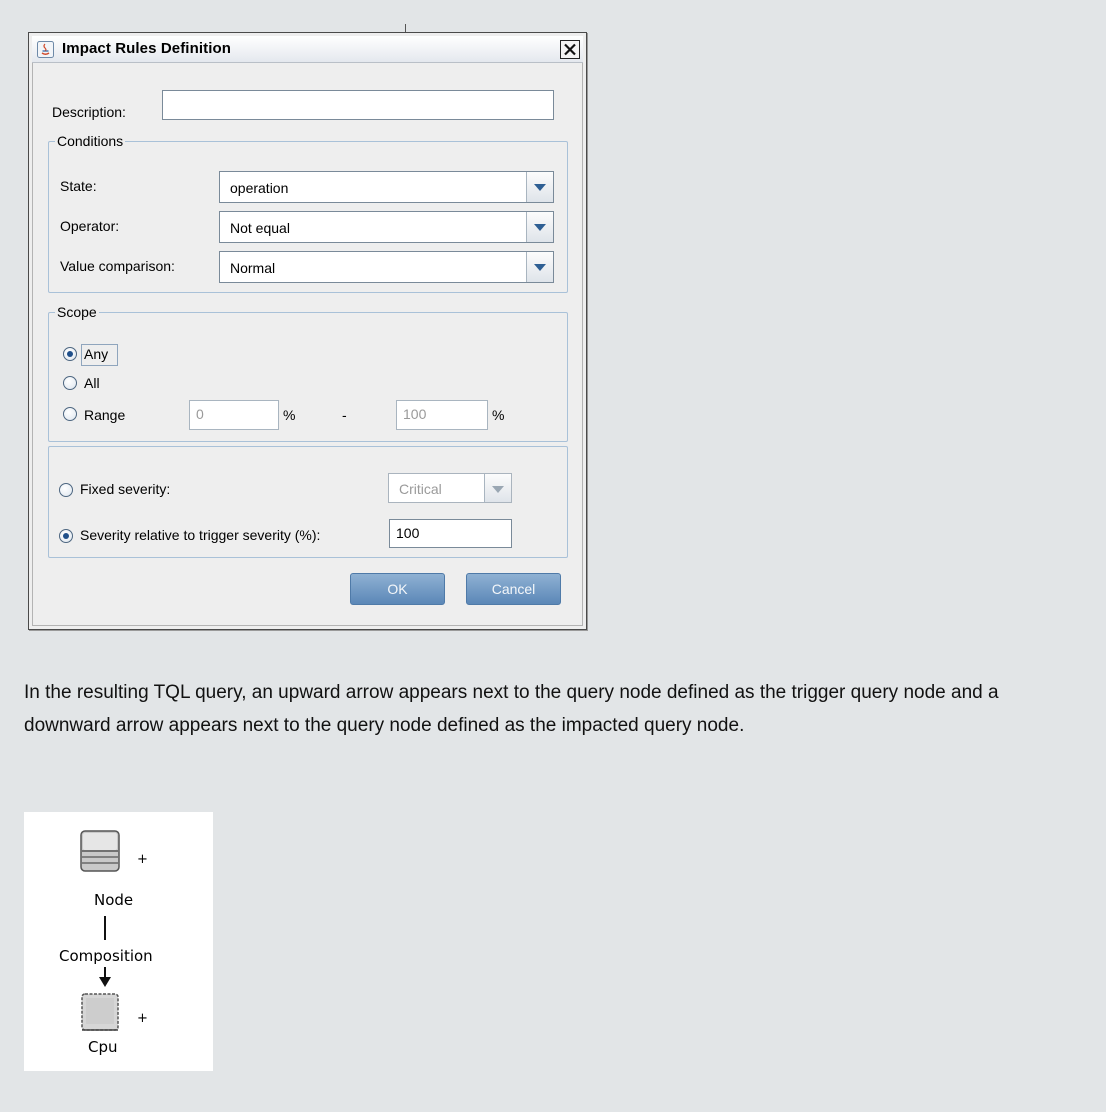 This screenshot has width=1106, height=1112. What do you see at coordinates (77, 312) in the screenshot?
I see `scope-legend: Scope` at bounding box center [77, 312].